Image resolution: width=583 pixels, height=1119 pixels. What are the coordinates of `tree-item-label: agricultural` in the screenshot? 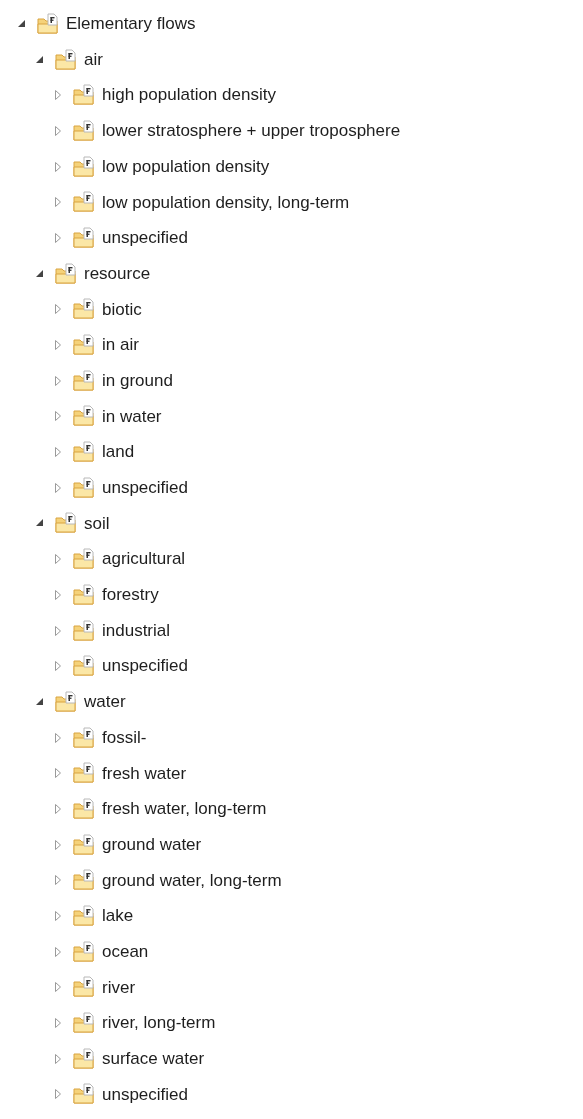 It's located at (144, 559).